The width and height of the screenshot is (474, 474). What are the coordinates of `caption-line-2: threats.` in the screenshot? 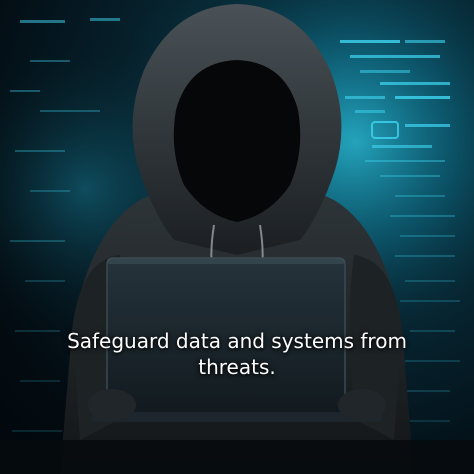 It's located at (237, 367).